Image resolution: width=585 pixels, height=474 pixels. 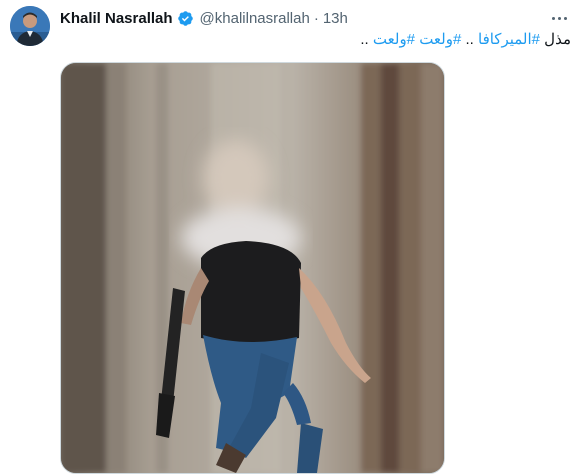 What do you see at coordinates (255, 18) in the screenshot?
I see `author-handle: @khalilnasrallah` at bounding box center [255, 18].